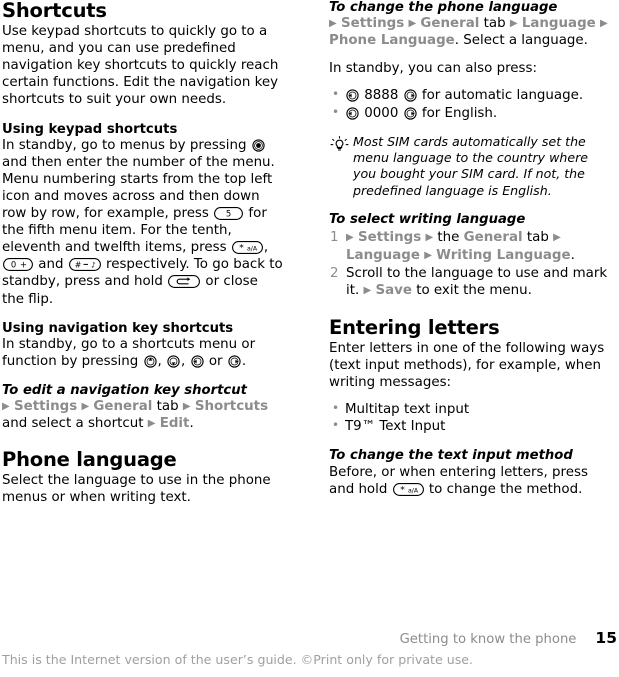 The image size is (619, 677). I want to click on key-5-icon: 5, so click(229, 214).